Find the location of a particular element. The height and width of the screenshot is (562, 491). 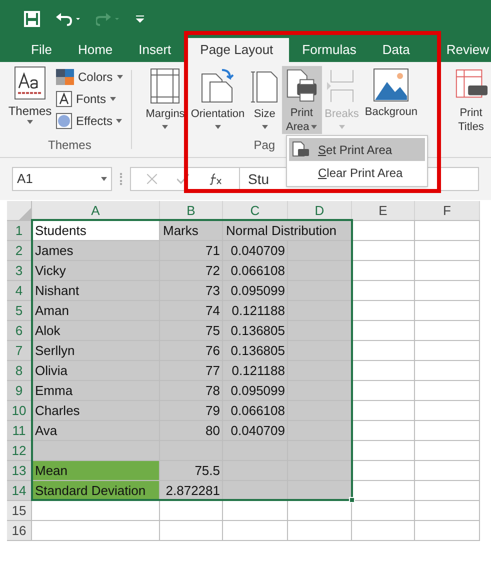

undo-icon is located at coordinates (68, 19).